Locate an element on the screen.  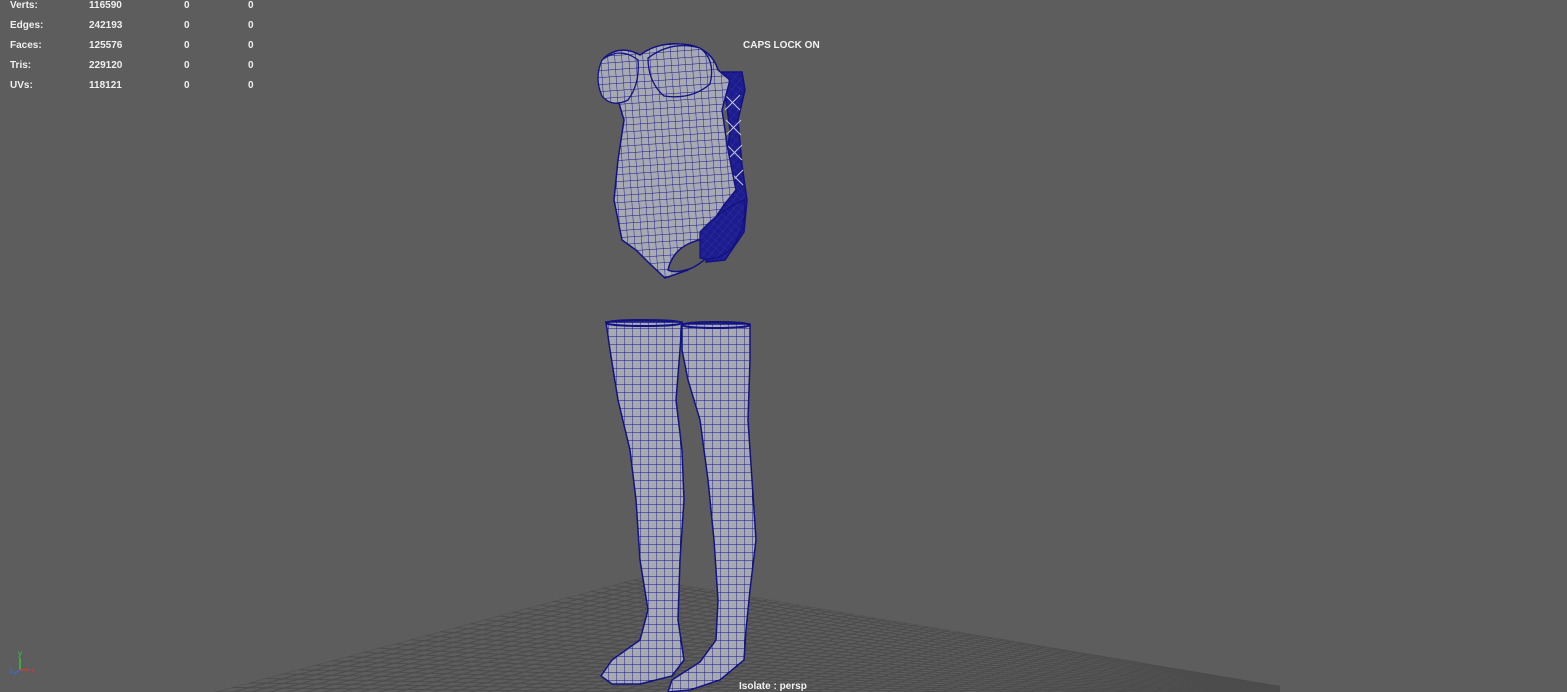
hud-total-value: 118121 is located at coordinates (105, 85).